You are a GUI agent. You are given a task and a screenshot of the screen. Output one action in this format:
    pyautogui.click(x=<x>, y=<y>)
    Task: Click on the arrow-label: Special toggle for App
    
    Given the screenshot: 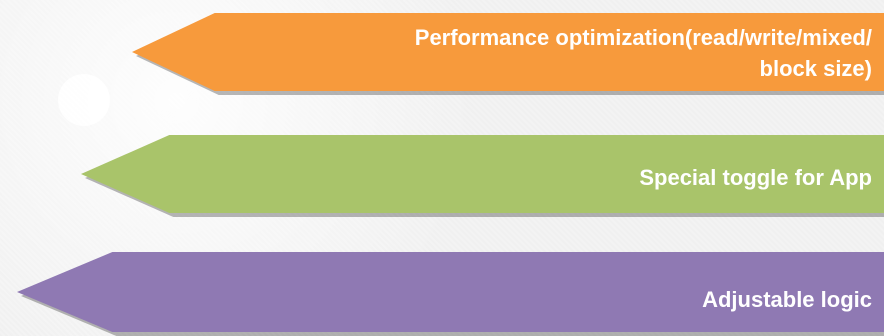 What is the action you would take?
    pyautogui.click(x=755, y=174)
    